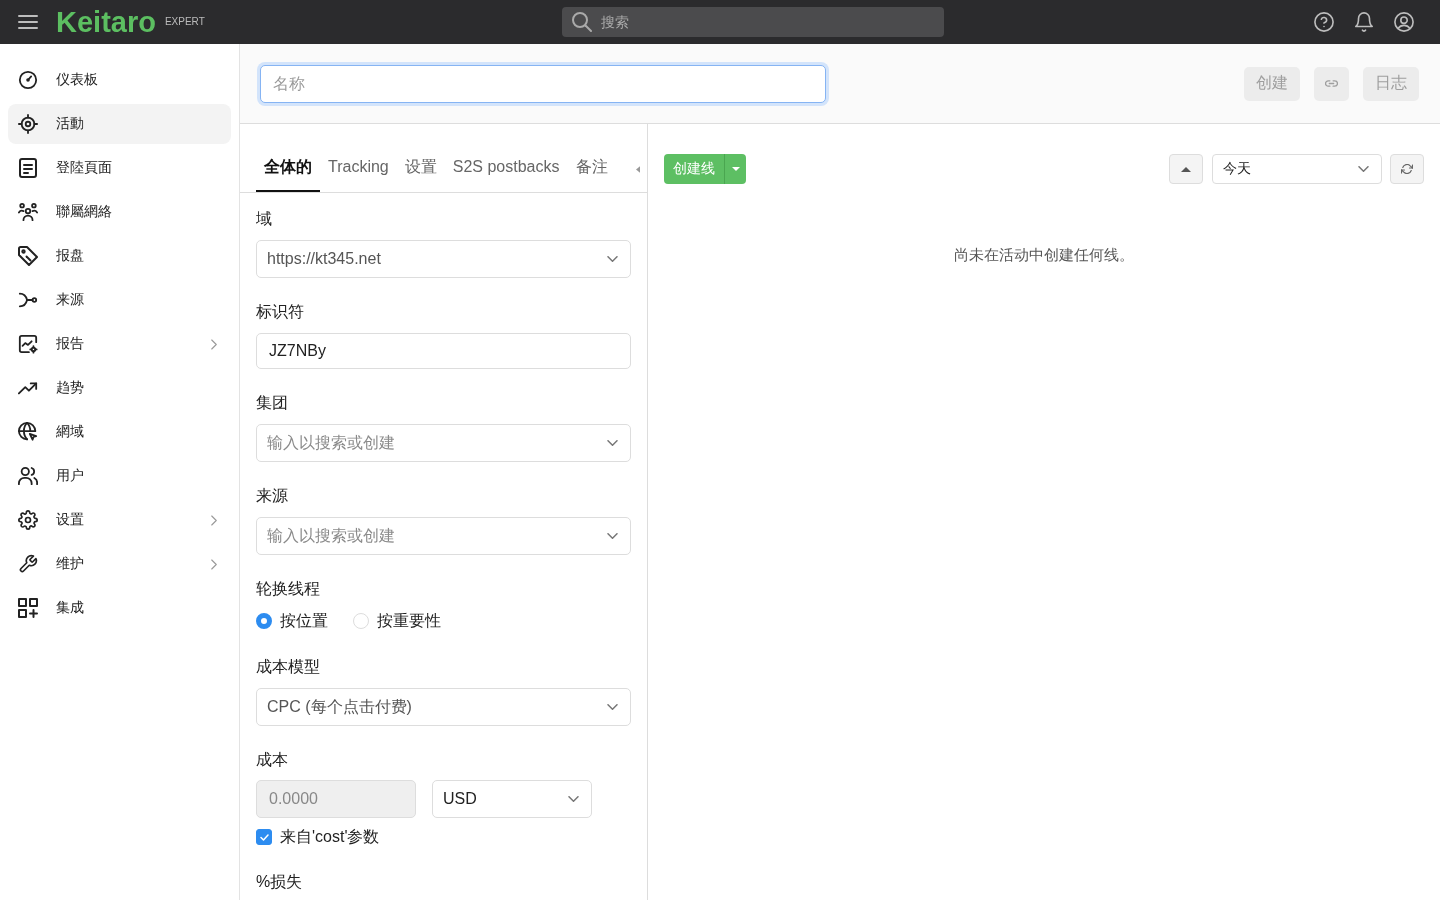  I want to click on checkbox, so click(264, 837).